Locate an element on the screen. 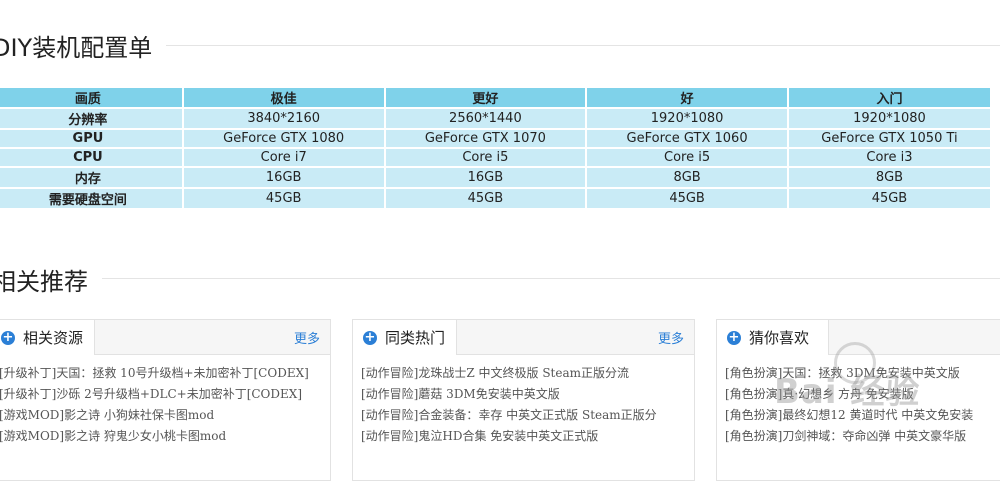 This screenshot has width=1000, height=481. list-item: [升级补丁]沙砾 2号升级档+DLC+未加密补丁[CODEX] is located at coordinates (165, 394).